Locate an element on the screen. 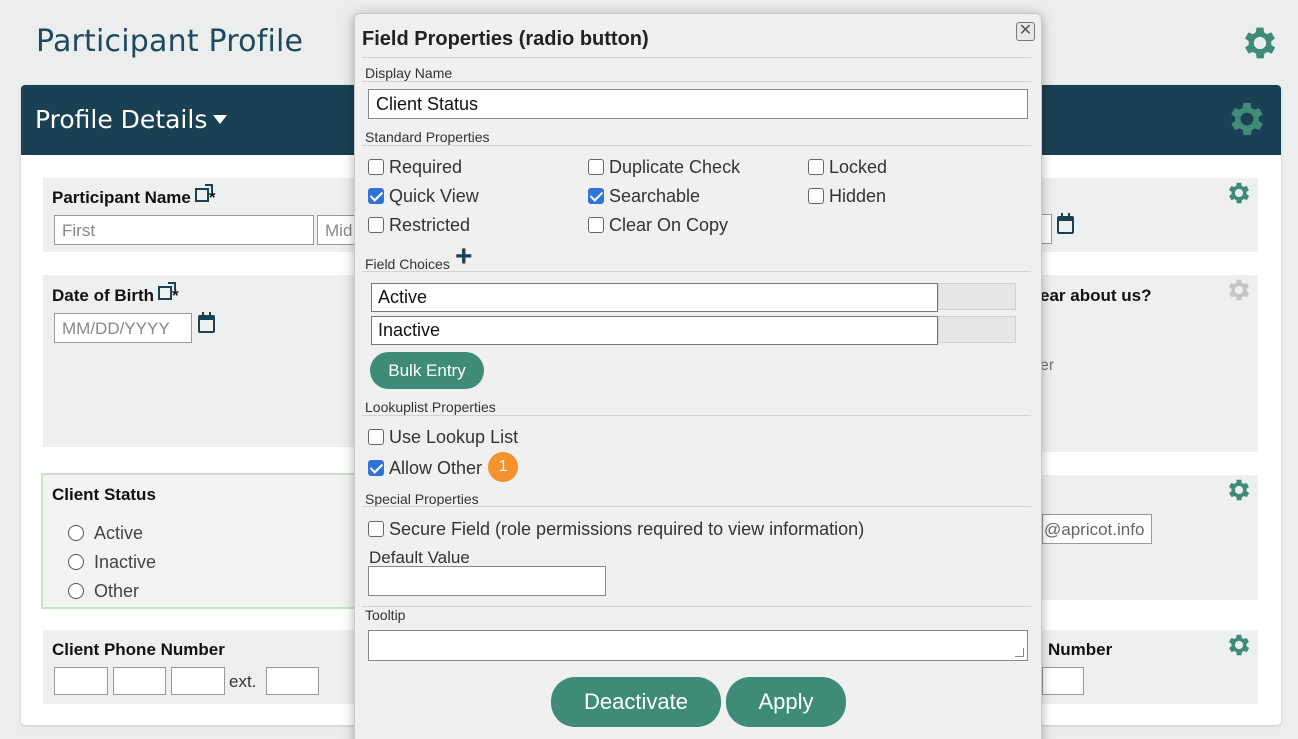 The image size is (1298, 739). phone-ext-input is located at coordinates (292, 681).